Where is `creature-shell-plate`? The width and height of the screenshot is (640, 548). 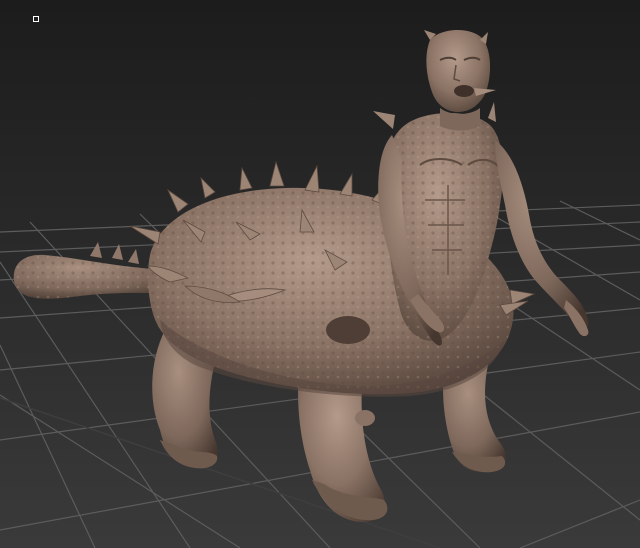
creature-shell-plate is located at coordinates (348, 330).